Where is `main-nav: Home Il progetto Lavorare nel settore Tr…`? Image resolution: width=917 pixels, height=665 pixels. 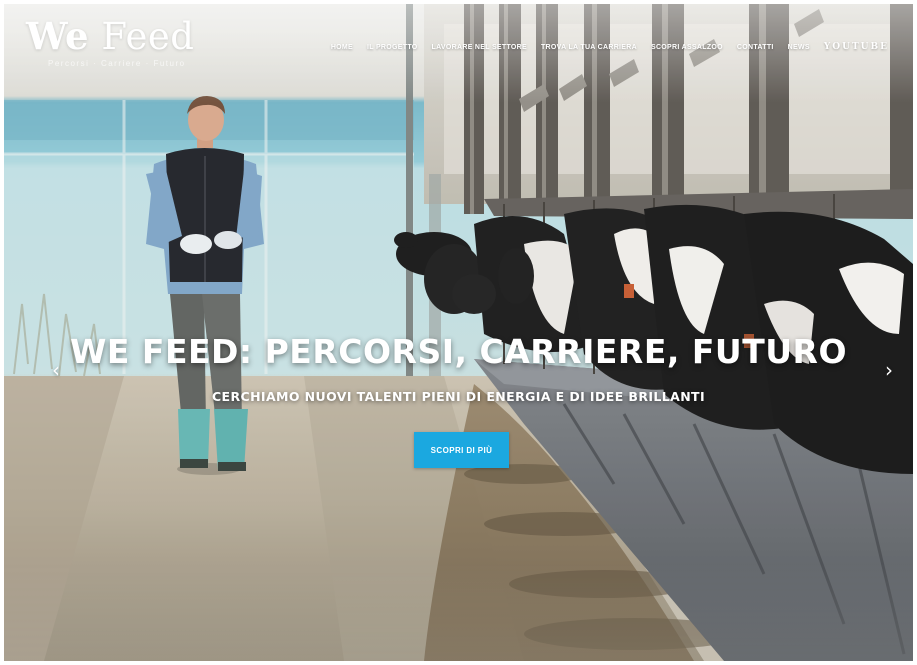
main-nav: Home Il progetto Lavorare nel settore Tr… is located at coordinates (610, 47).